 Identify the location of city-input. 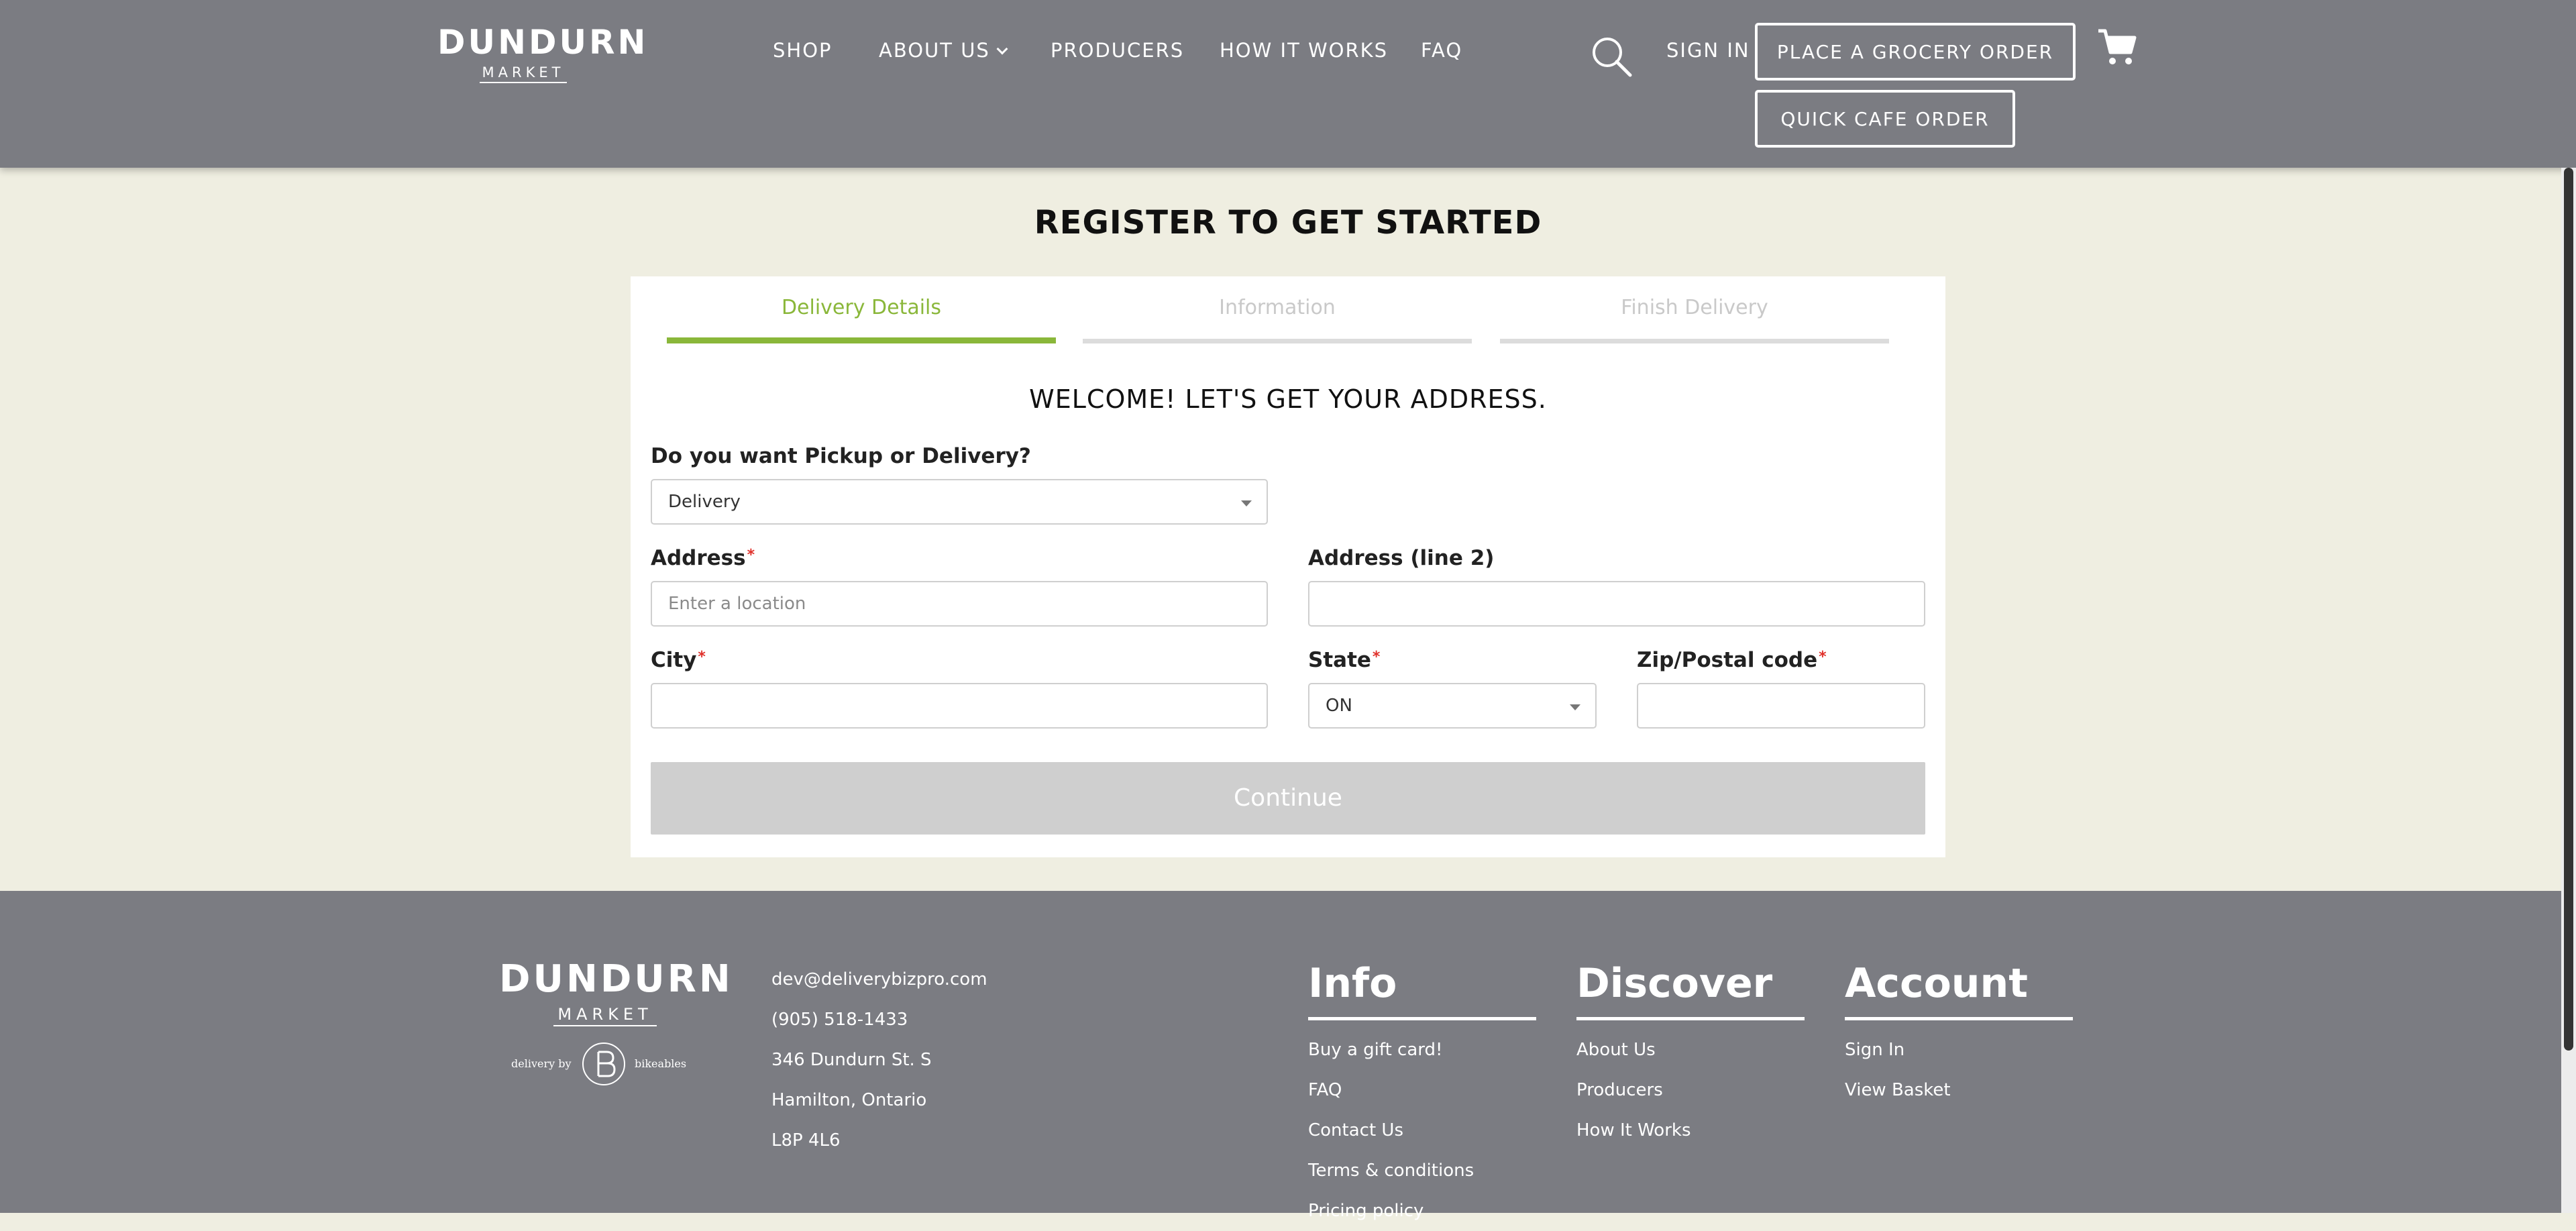
(959, 706).